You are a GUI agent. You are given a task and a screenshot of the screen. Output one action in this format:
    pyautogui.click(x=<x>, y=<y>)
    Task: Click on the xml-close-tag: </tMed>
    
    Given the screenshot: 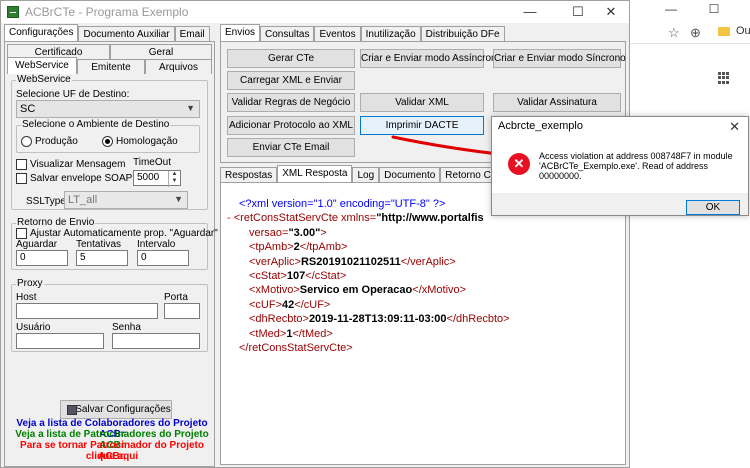 What is the action you would take?
    pyautogui.click(x=312, y=333)
    